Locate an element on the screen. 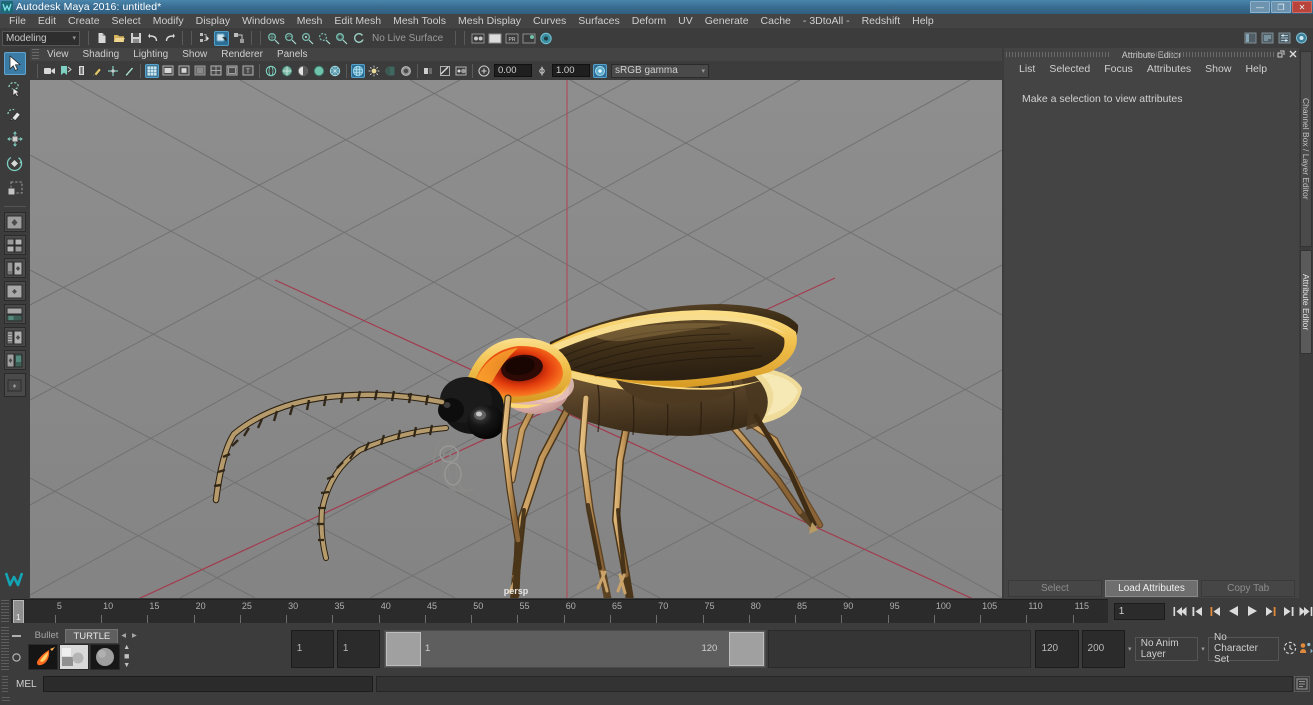 This screenshot has width=1313, height=705. flat-shade-icon is located at coordinates (319, 71).